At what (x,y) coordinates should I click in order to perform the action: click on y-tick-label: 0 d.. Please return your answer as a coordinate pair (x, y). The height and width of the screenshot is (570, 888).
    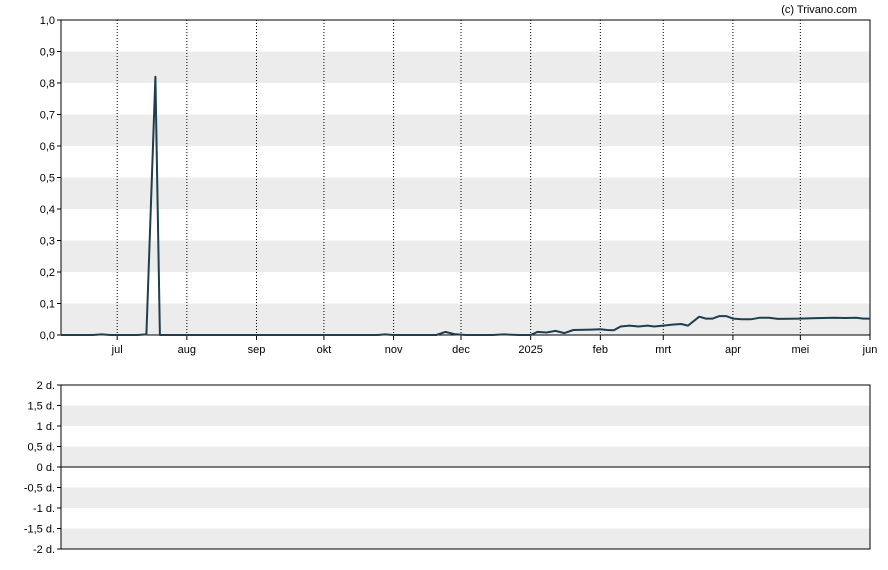
    Looking at the image, I should click on (46, 468).